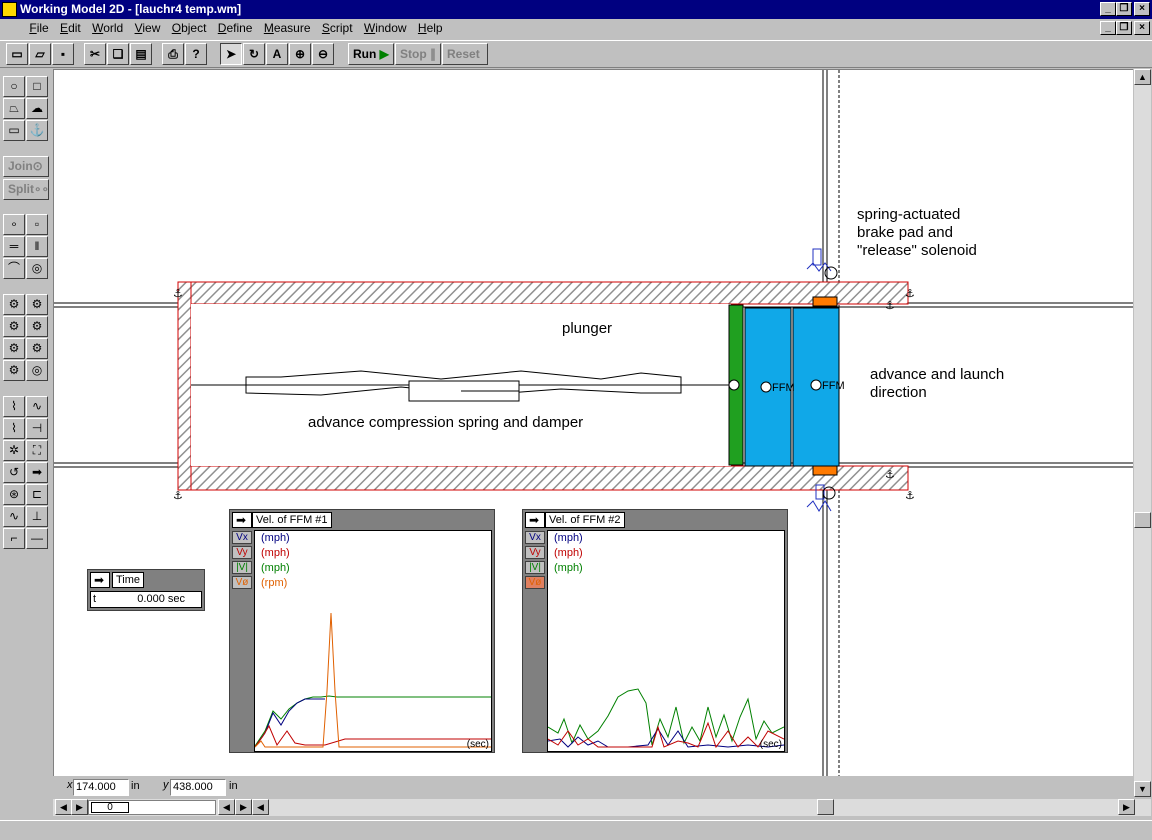 The width and height of the screenshot is (1152, 840). Describe the element at coordinates (465, 54) in the screenshot. I see `reset-button: Reset` at that location.